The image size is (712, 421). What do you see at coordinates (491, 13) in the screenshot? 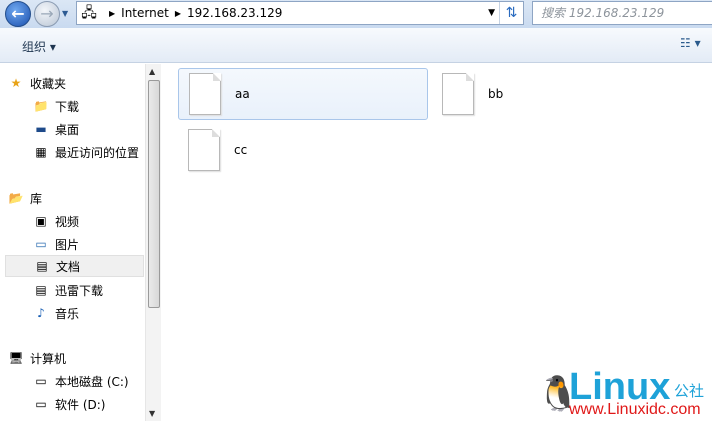
I see `address-dropdown-icon: ▼` at bounding box center [491, 13].